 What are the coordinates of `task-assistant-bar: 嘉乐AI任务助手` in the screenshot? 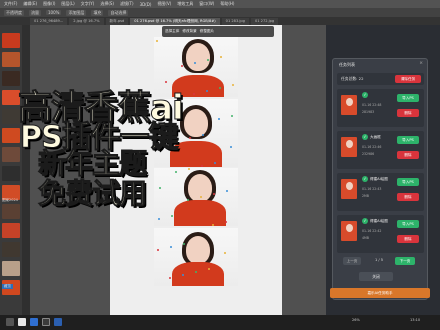 It's located at (380, 293).